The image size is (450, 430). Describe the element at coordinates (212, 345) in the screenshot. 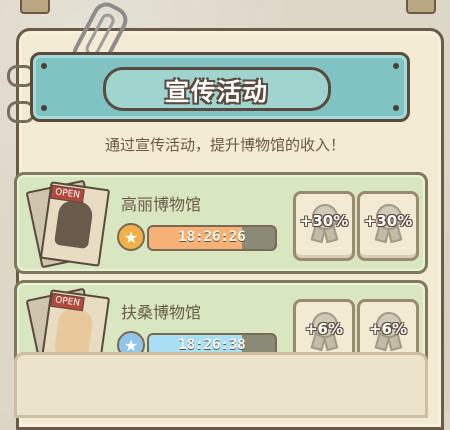

I see `timer-text: 18:26:38` at that location.